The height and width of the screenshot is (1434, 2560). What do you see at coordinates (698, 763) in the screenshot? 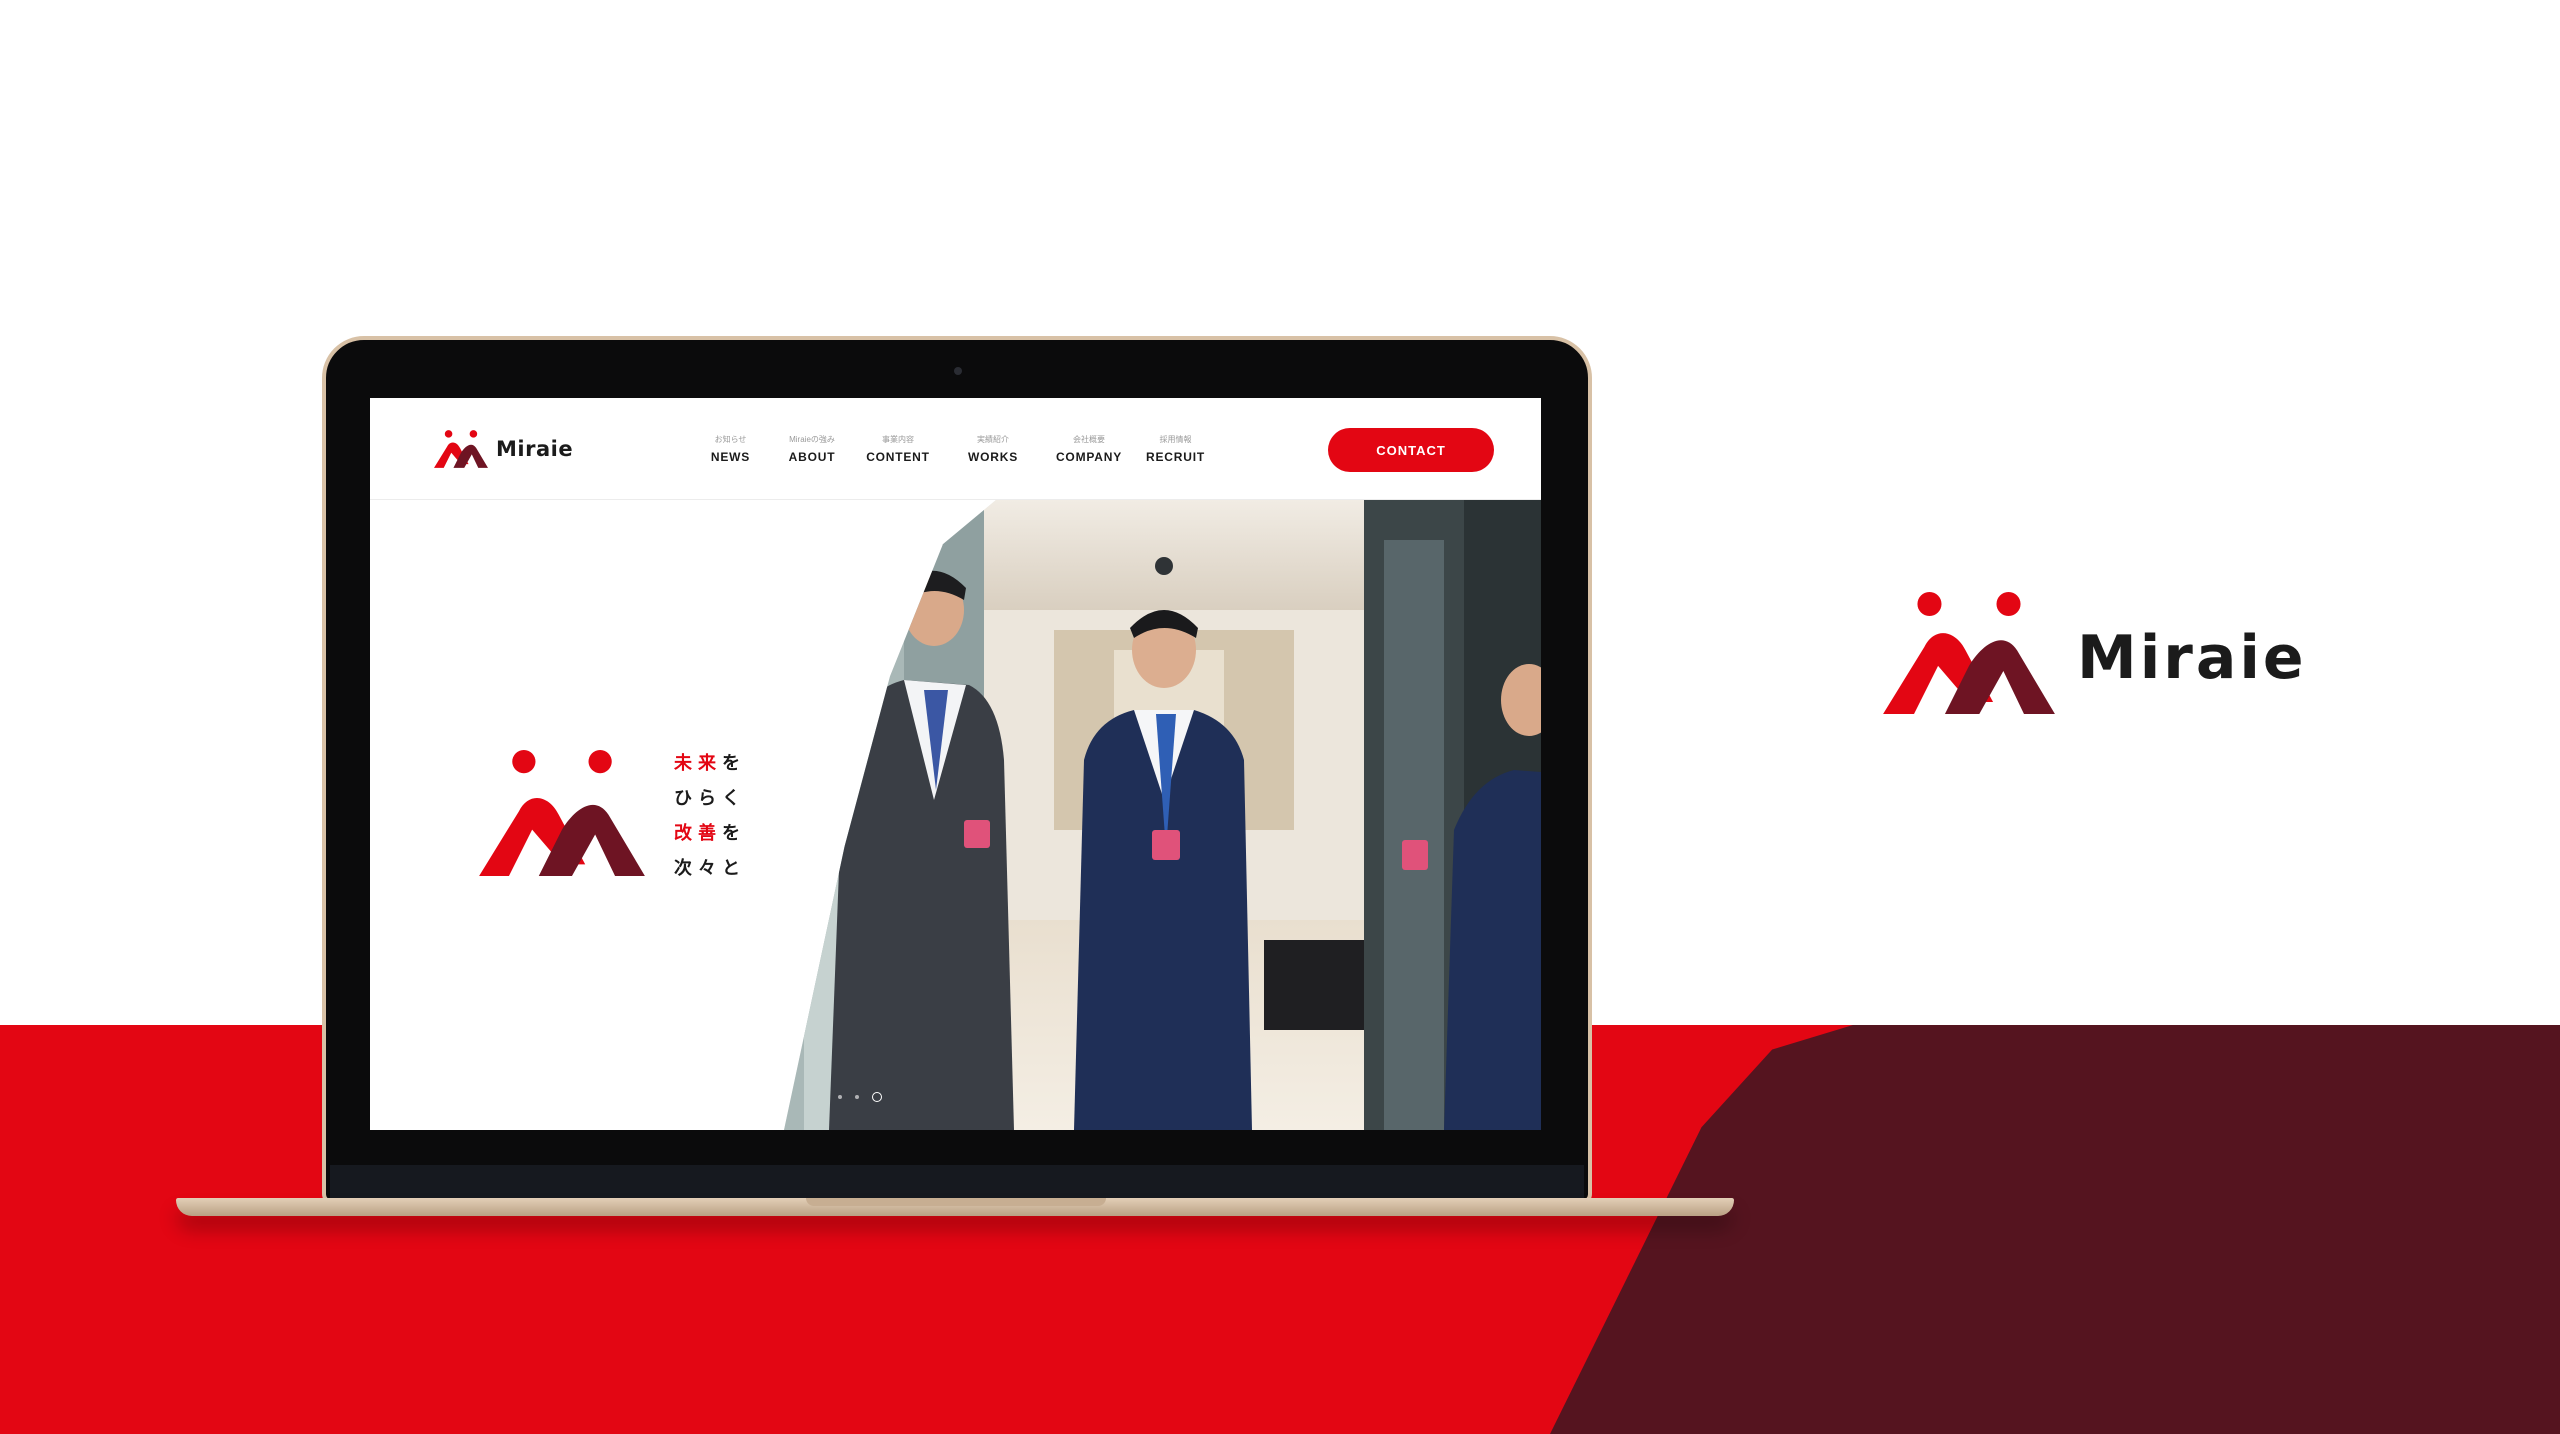
I see `tagline-highlight: 未来` at bounding box center [698, 763].